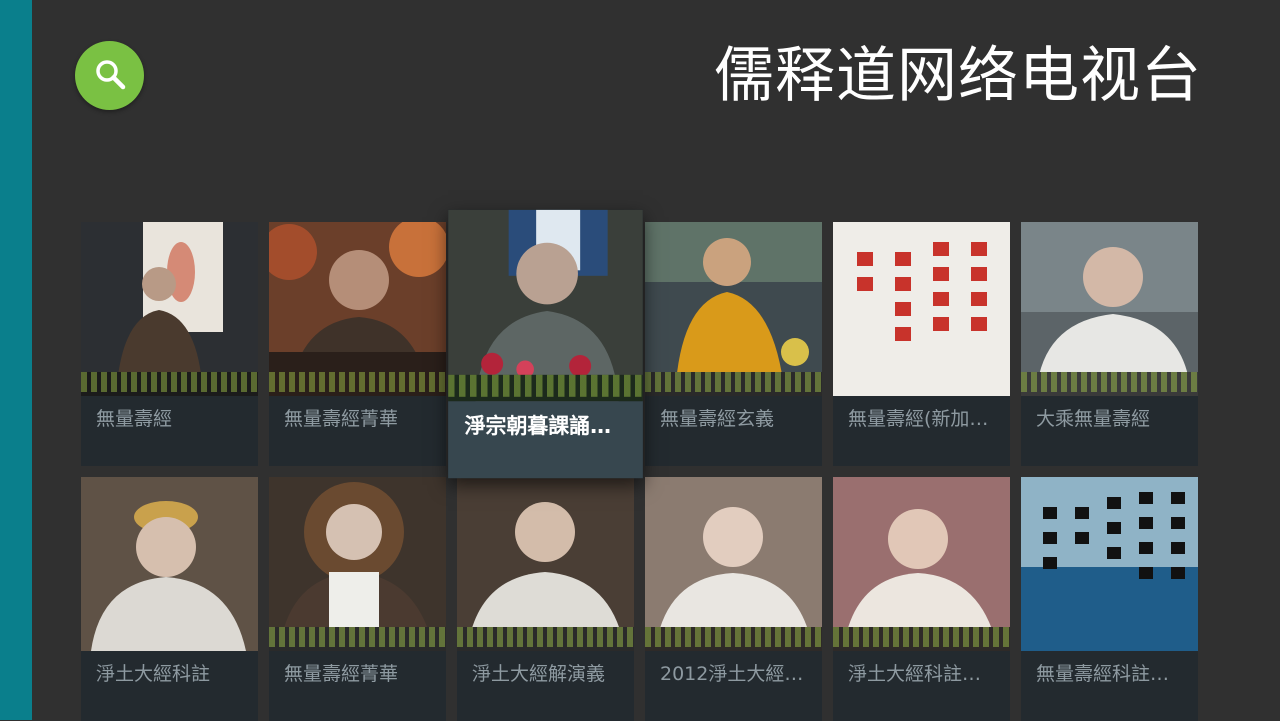  Describe the element at coordinates (169, 431) in the screenshot. I see `video-title: 無量壽經` at that location.